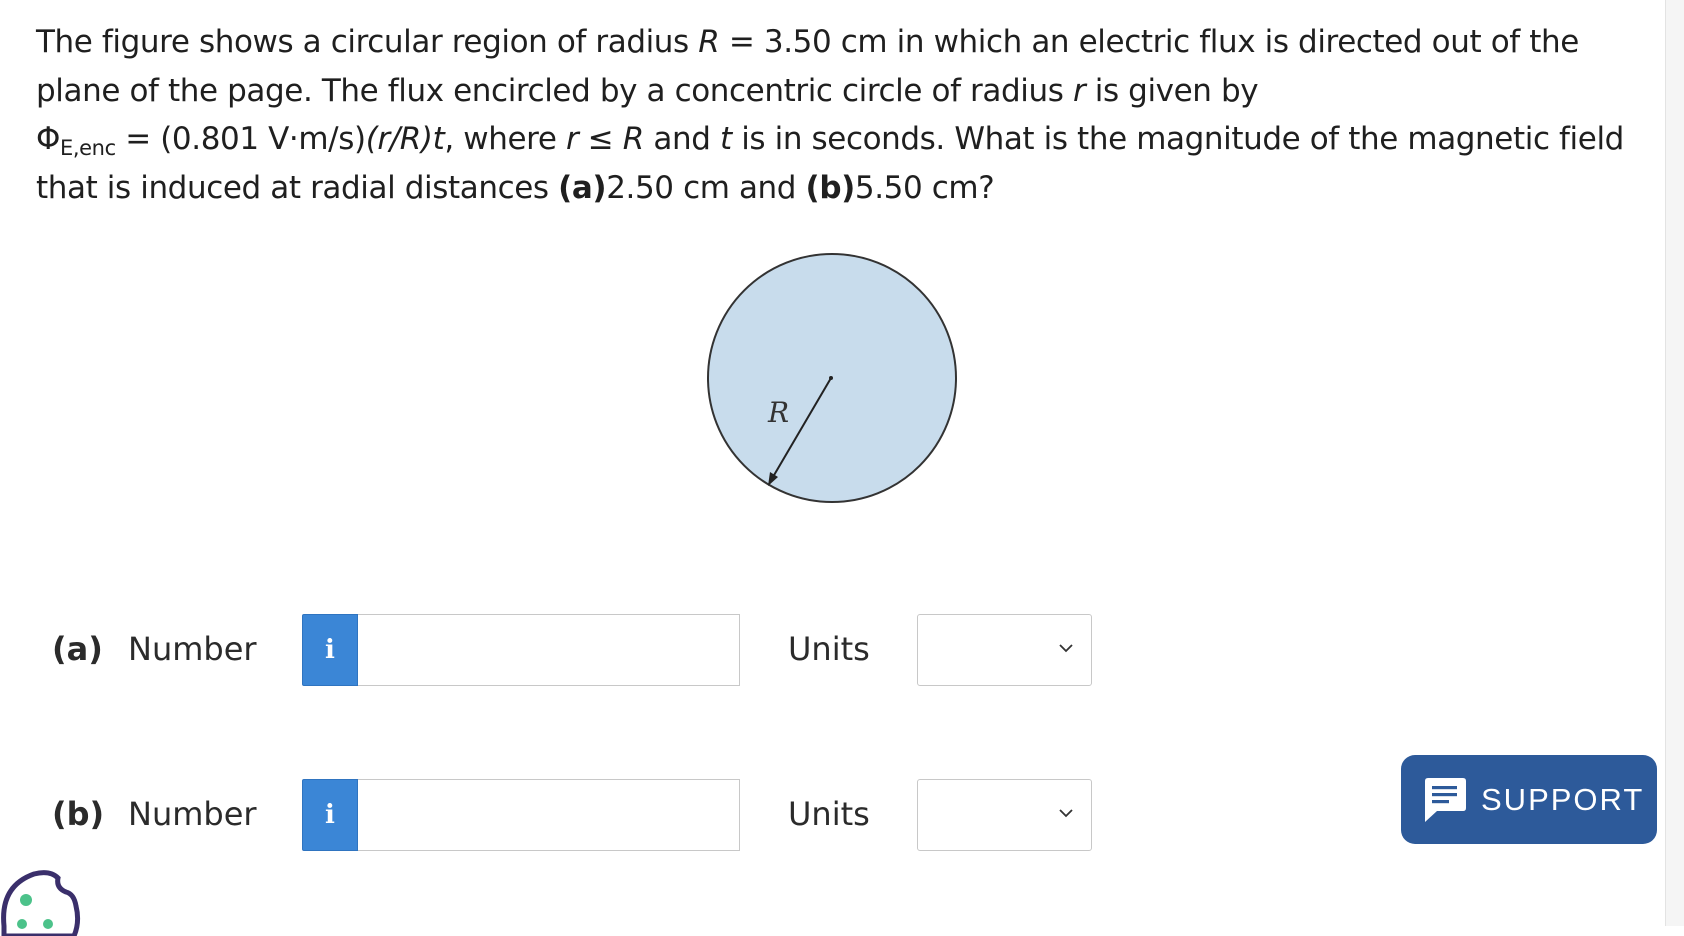  What do you see at coordinates (1445, 799) in the screenshot?
I see `chat-icon` at bounding box center [1445, 799].